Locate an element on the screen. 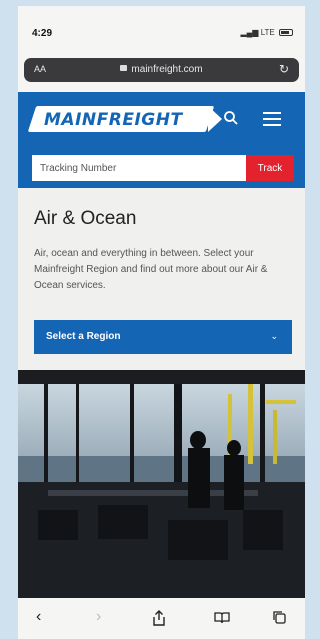 The image size is (320, 639). site-header: MAINFREIGHT is located at coordinates (161, 120).